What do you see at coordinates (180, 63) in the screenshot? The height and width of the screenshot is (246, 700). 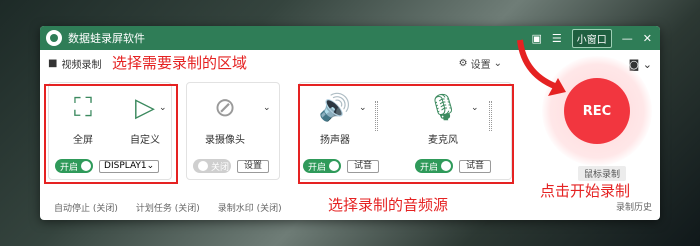 I see `region-annotation: 选择需要录制的区域` at bounding box center [180, 63].